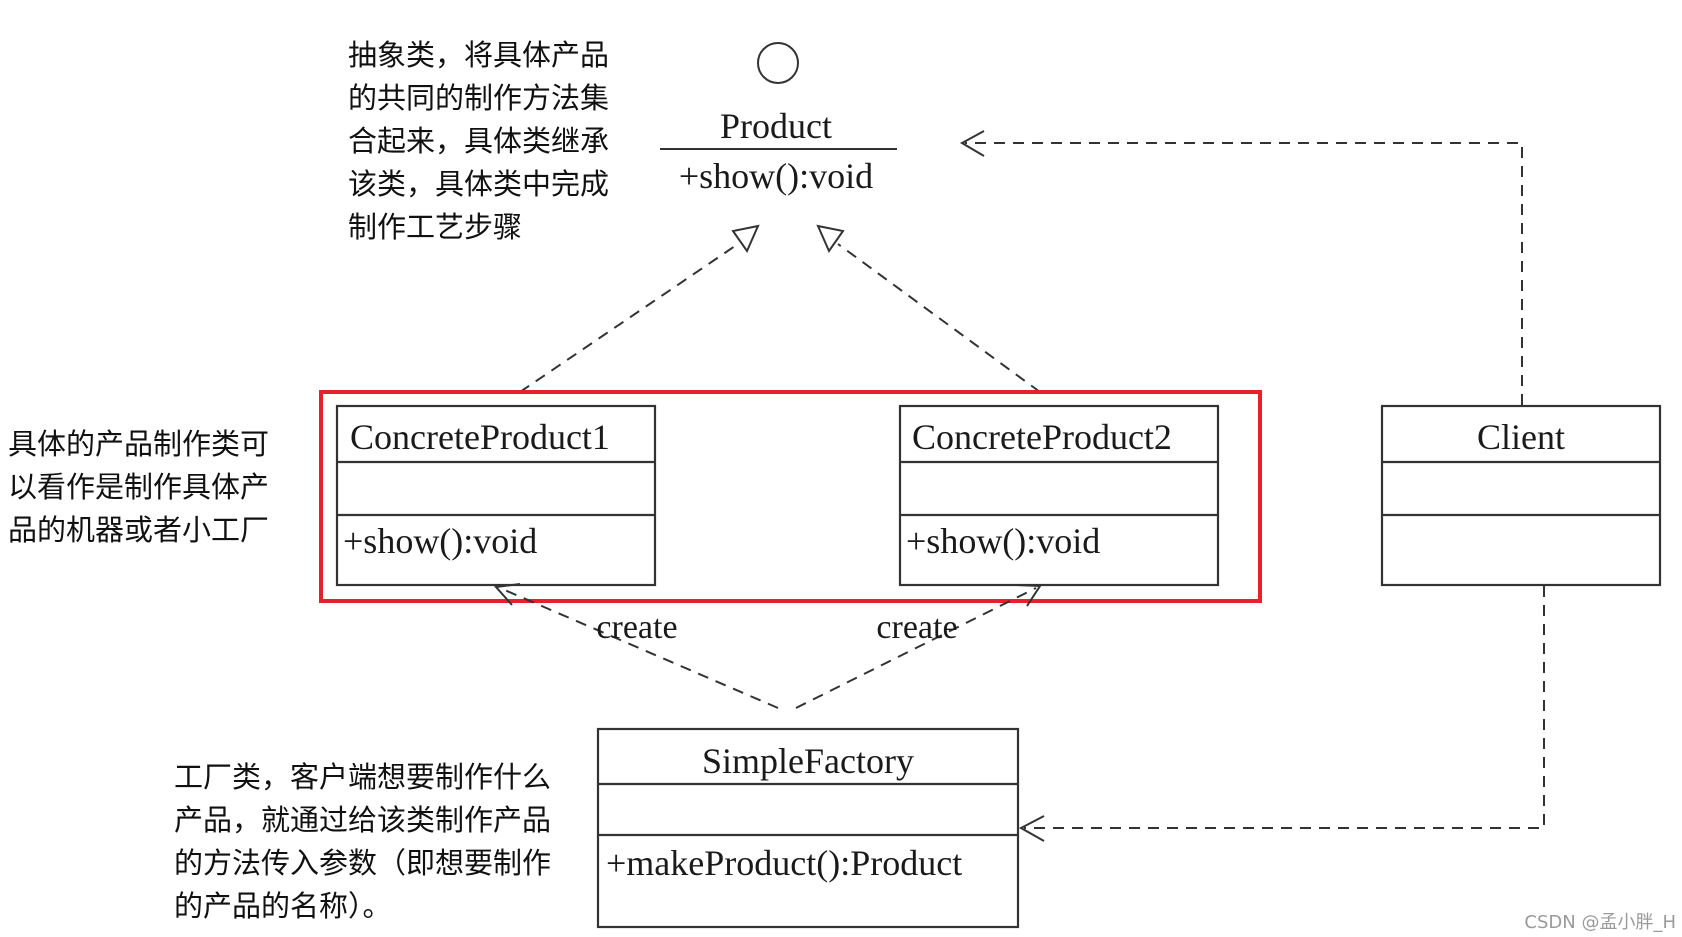 This screenshot has height=937, width=1682. What do you see at coordinates (808, 761) in the screenshot?
I see `simple-factory-name: SimpleFactory` at bounding box center [808, 761].